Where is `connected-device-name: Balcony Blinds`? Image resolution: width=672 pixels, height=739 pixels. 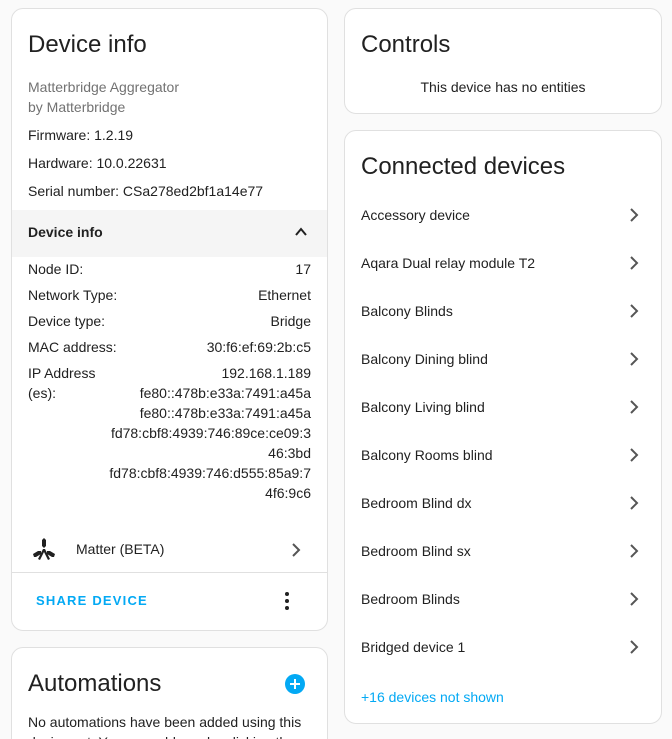 connected-device-name: Balcony Blinds is located at coordinates (407, 311).